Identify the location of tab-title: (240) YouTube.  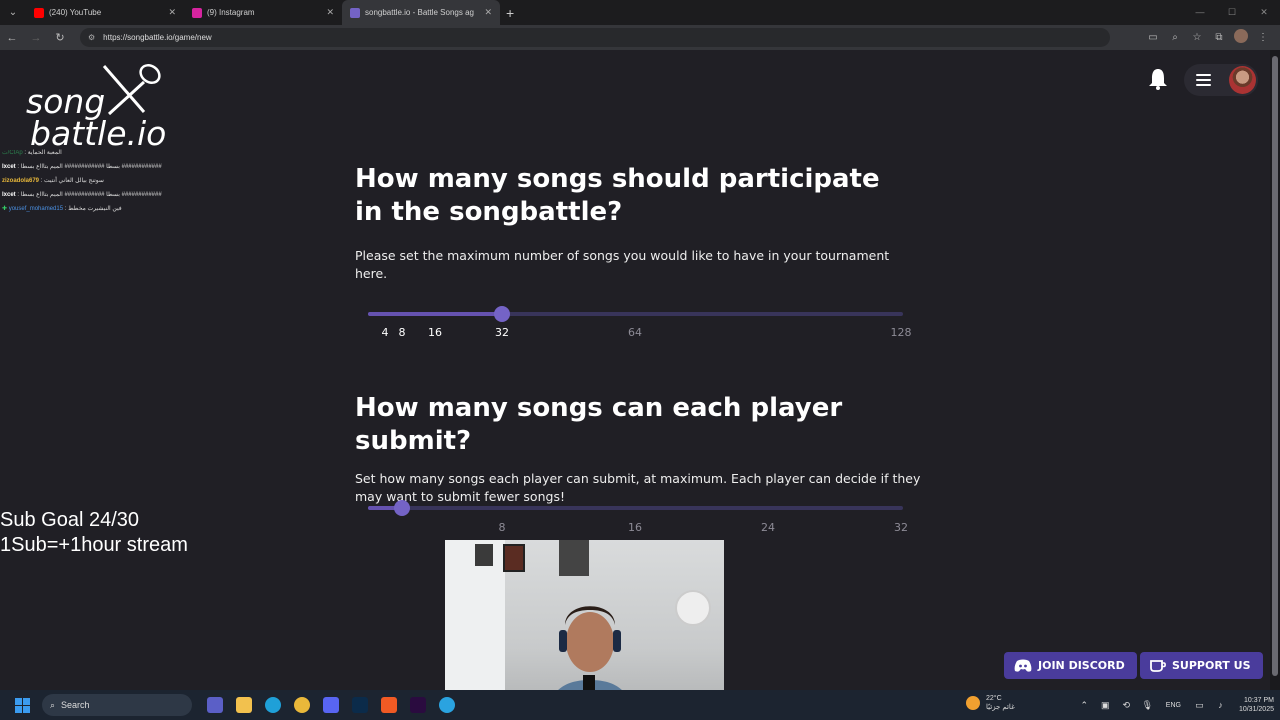
(75, 12).